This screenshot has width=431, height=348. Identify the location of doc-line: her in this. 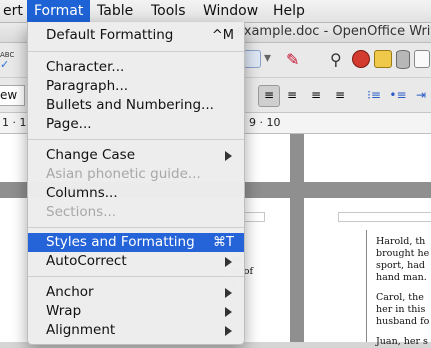
(401, 309).